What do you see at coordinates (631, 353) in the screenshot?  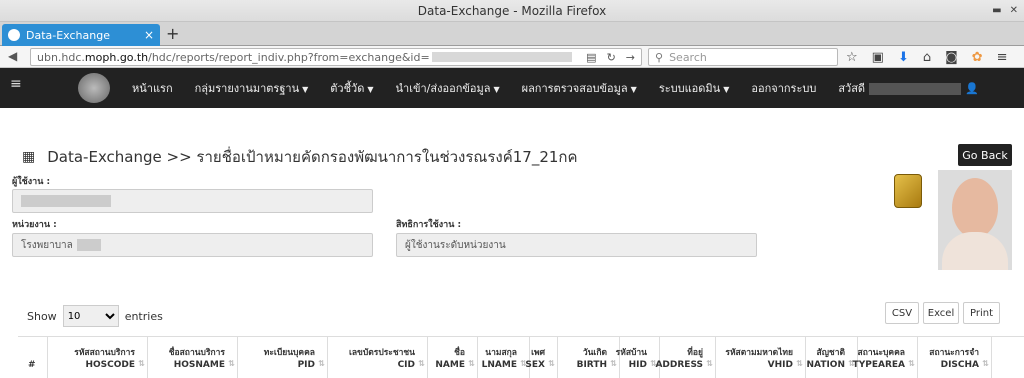 I see `column-header-th-label: รหัสบ้าน` at bounding box center [631, 353].